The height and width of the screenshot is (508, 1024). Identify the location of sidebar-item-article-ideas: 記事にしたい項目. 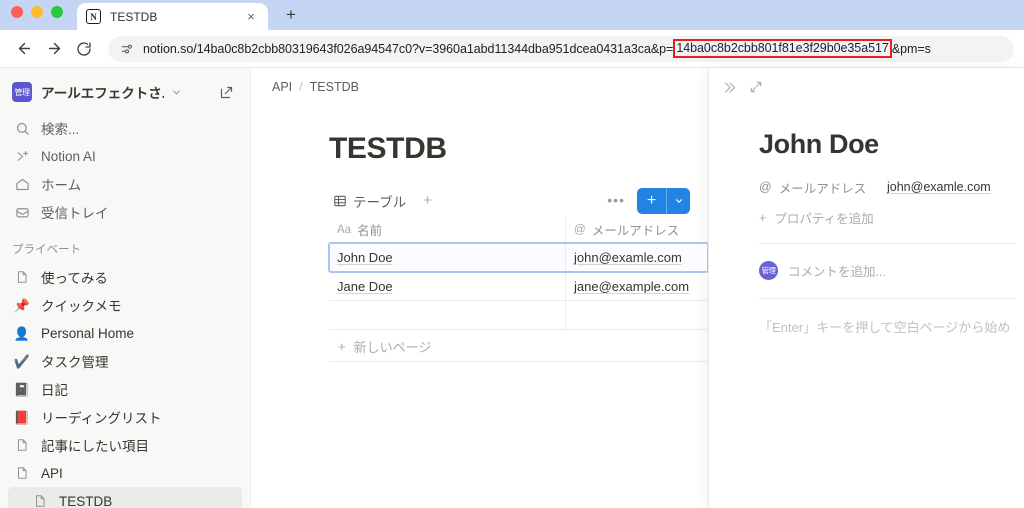
(125, 445).